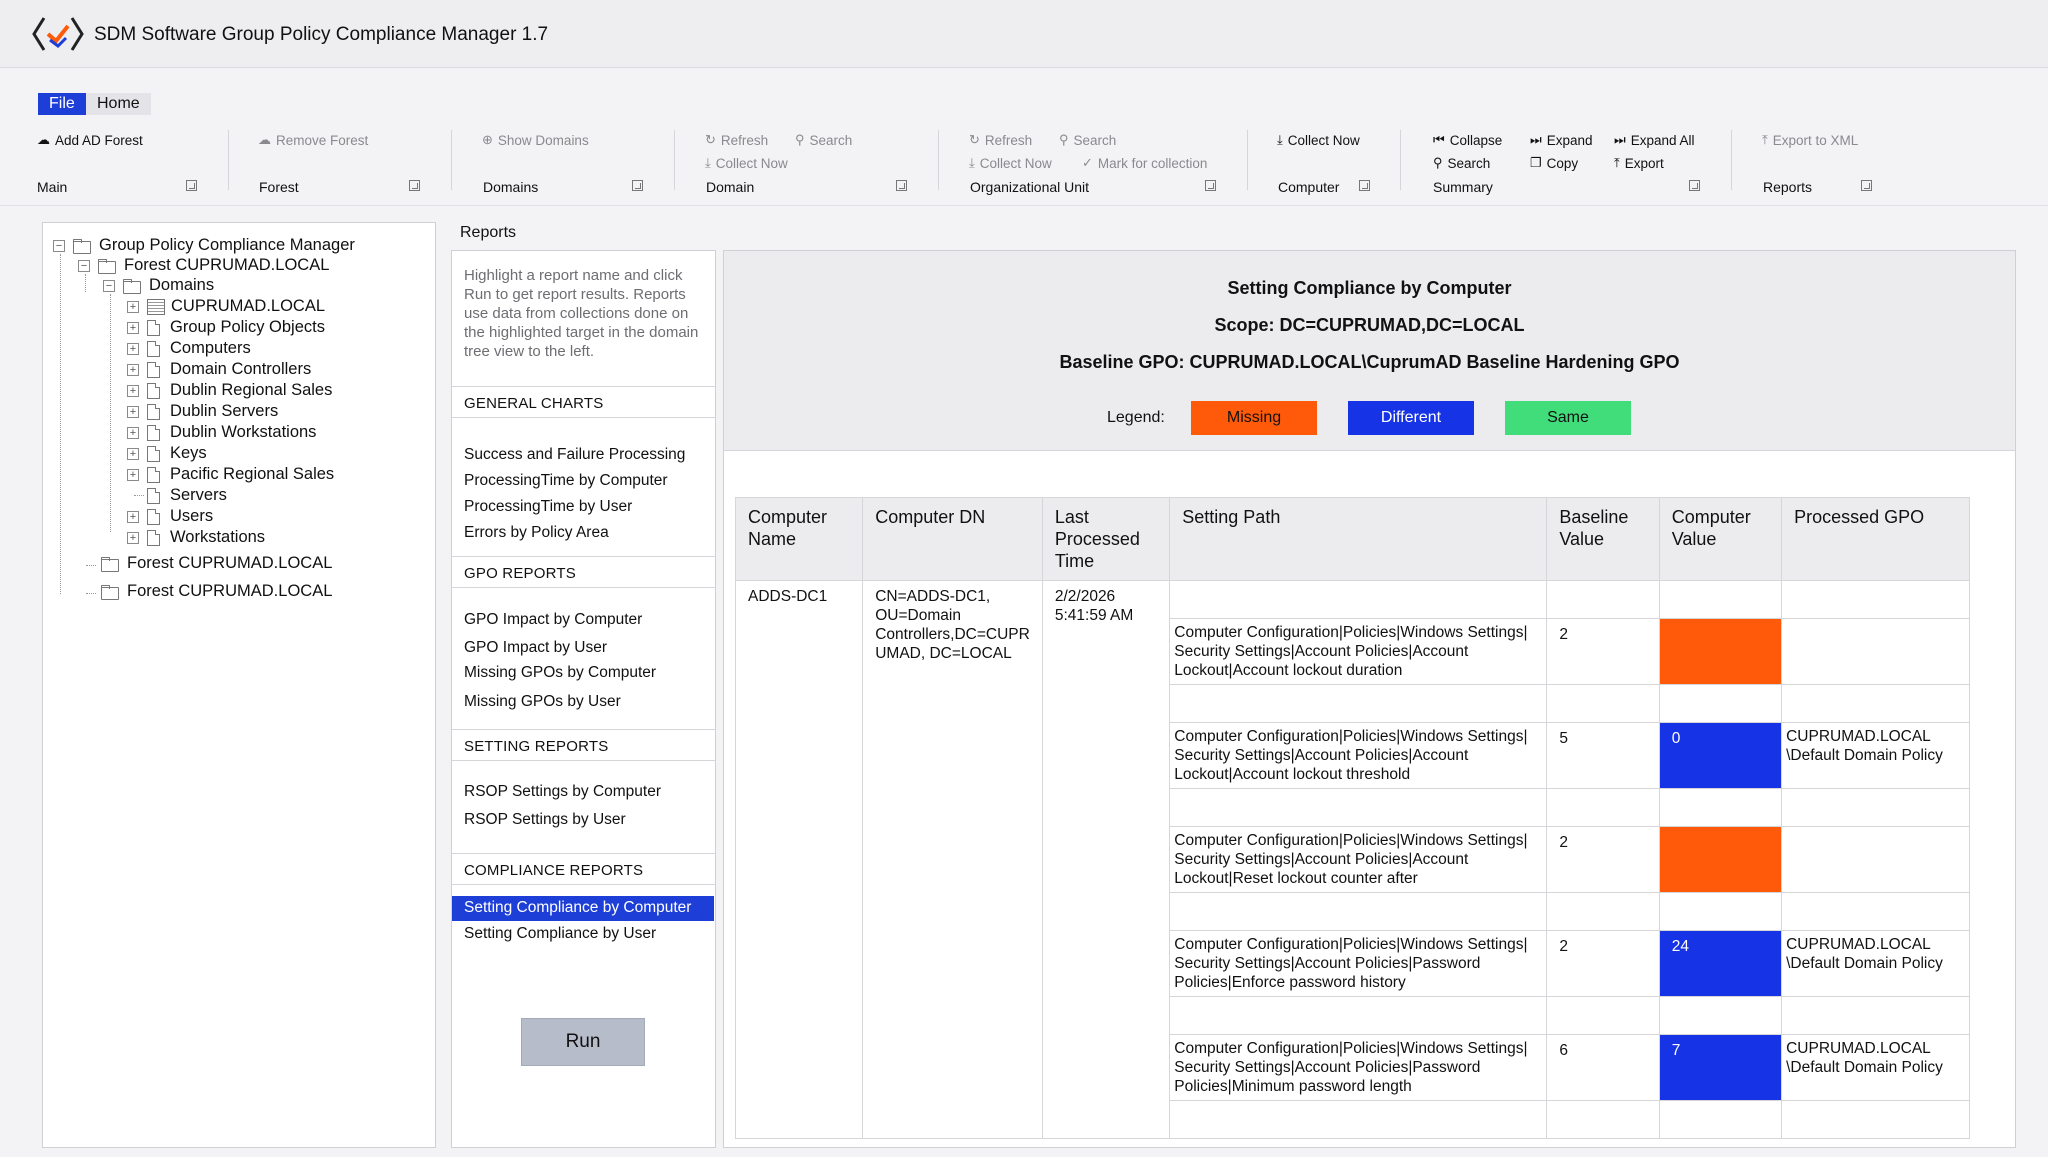  What do you see at coordinates (158, 285) in the screenshot?
I see `tree-domains: − Domains` at bounding box center [158, 285].